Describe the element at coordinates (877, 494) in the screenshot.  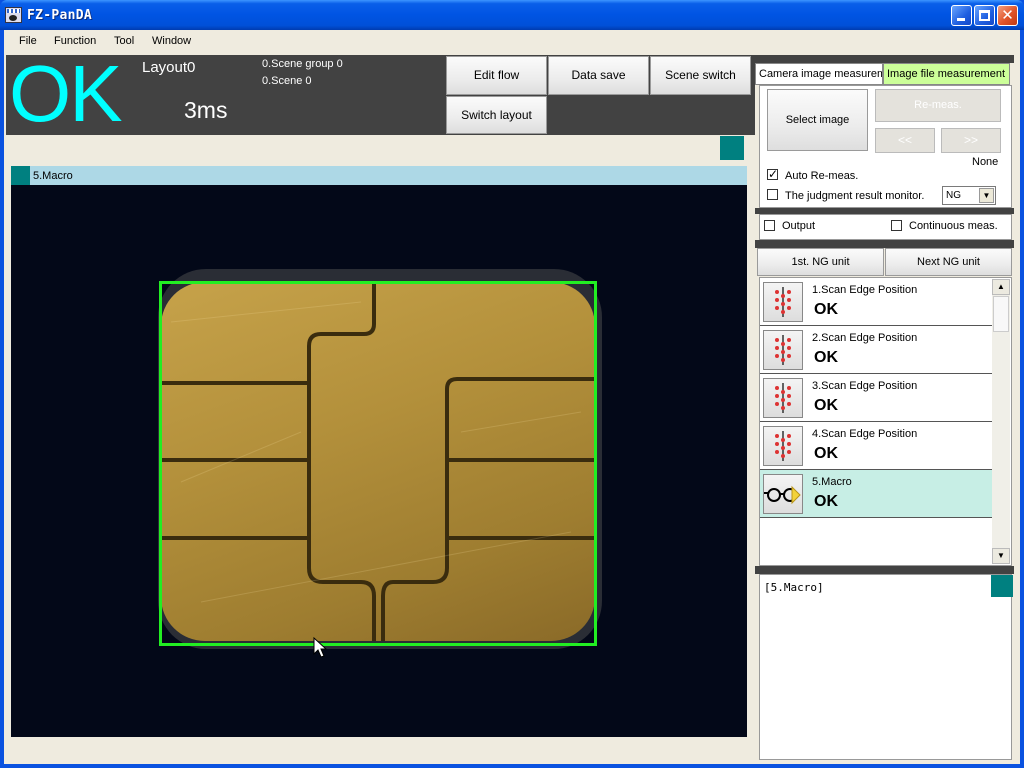
I see `list-item: 5.Macro OK` at that location.